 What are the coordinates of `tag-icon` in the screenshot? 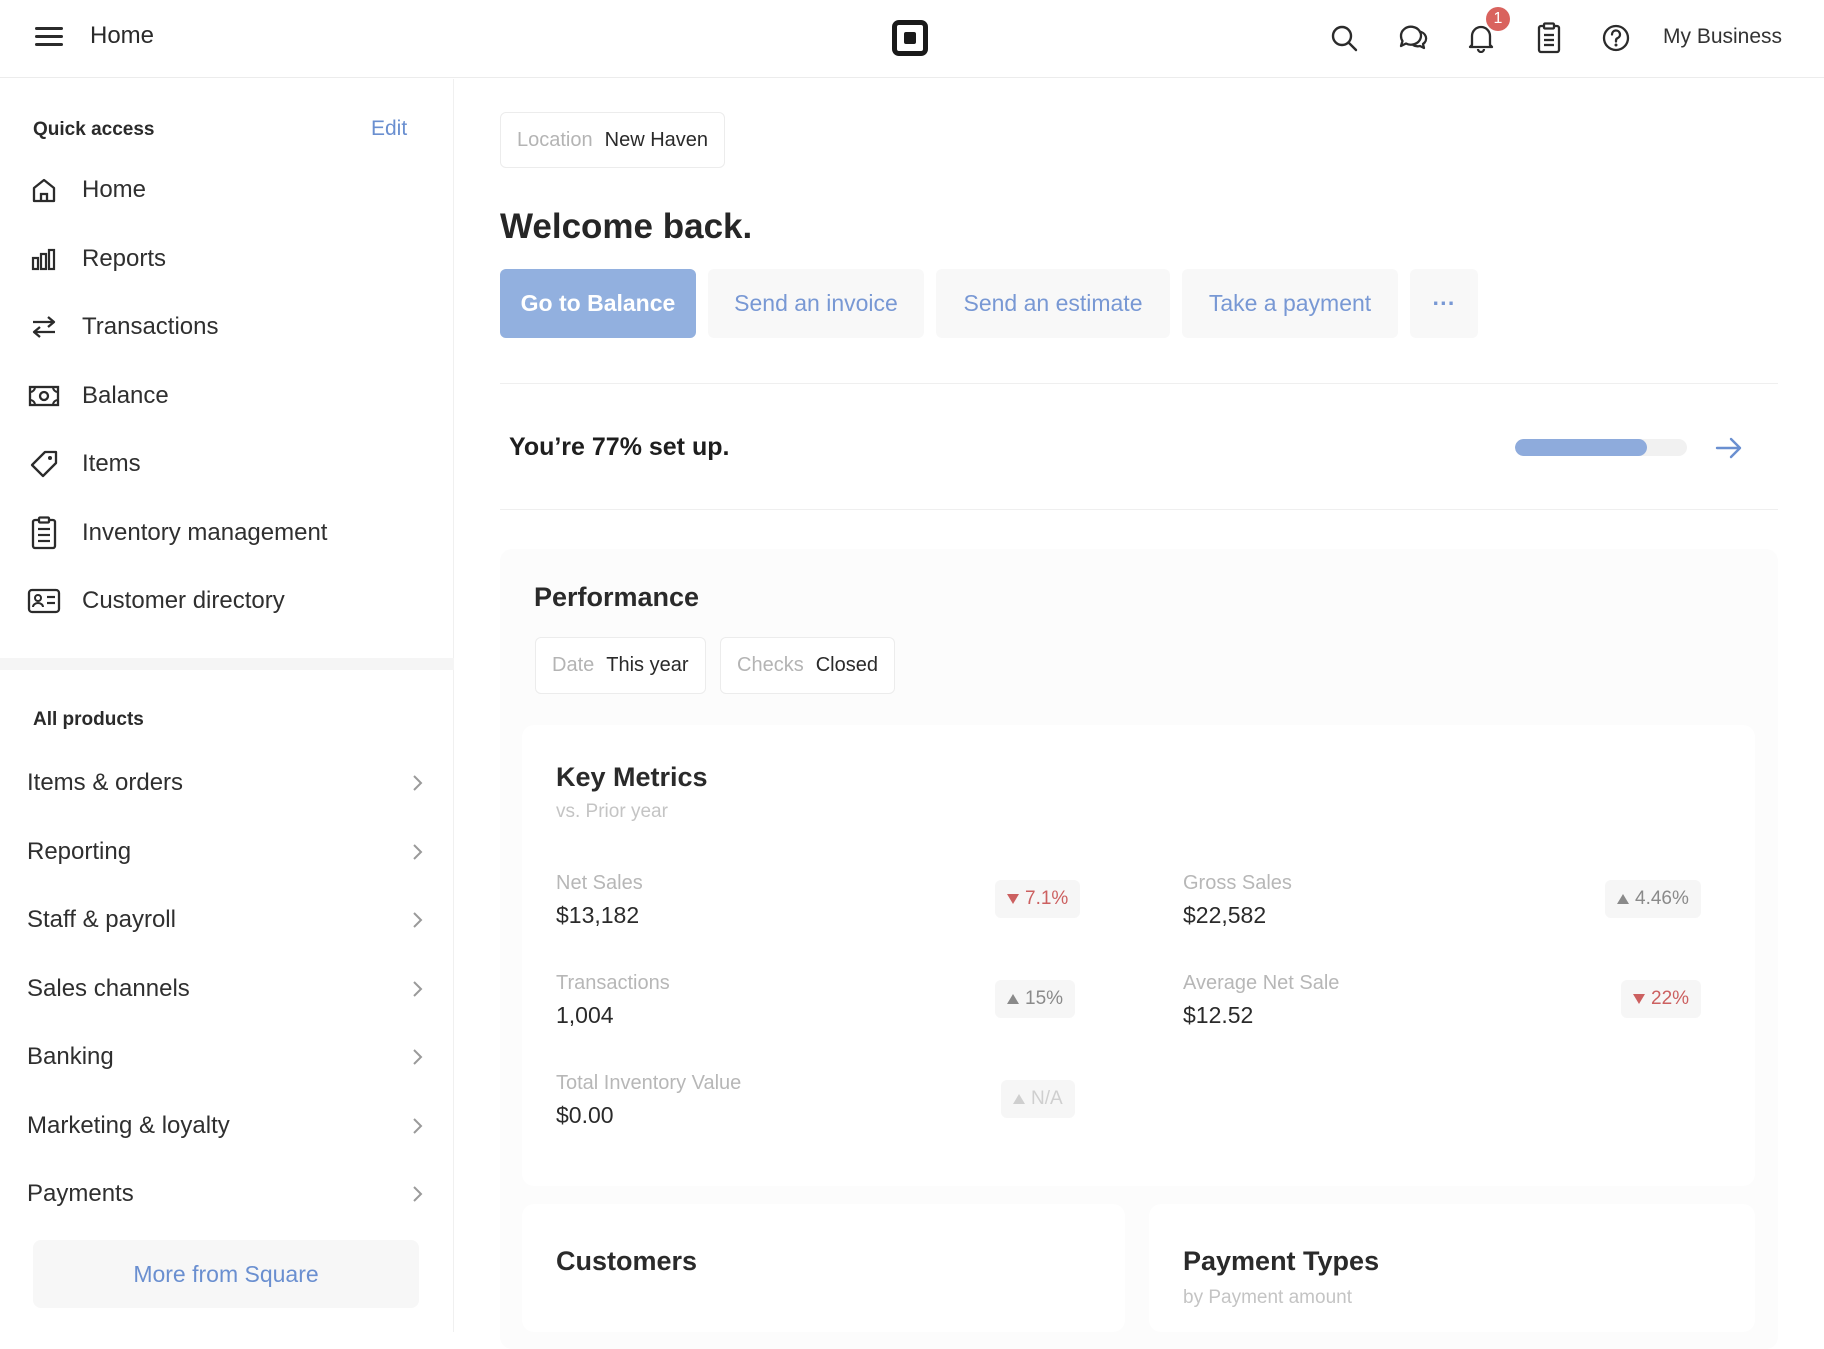 It's located at (44, 464).